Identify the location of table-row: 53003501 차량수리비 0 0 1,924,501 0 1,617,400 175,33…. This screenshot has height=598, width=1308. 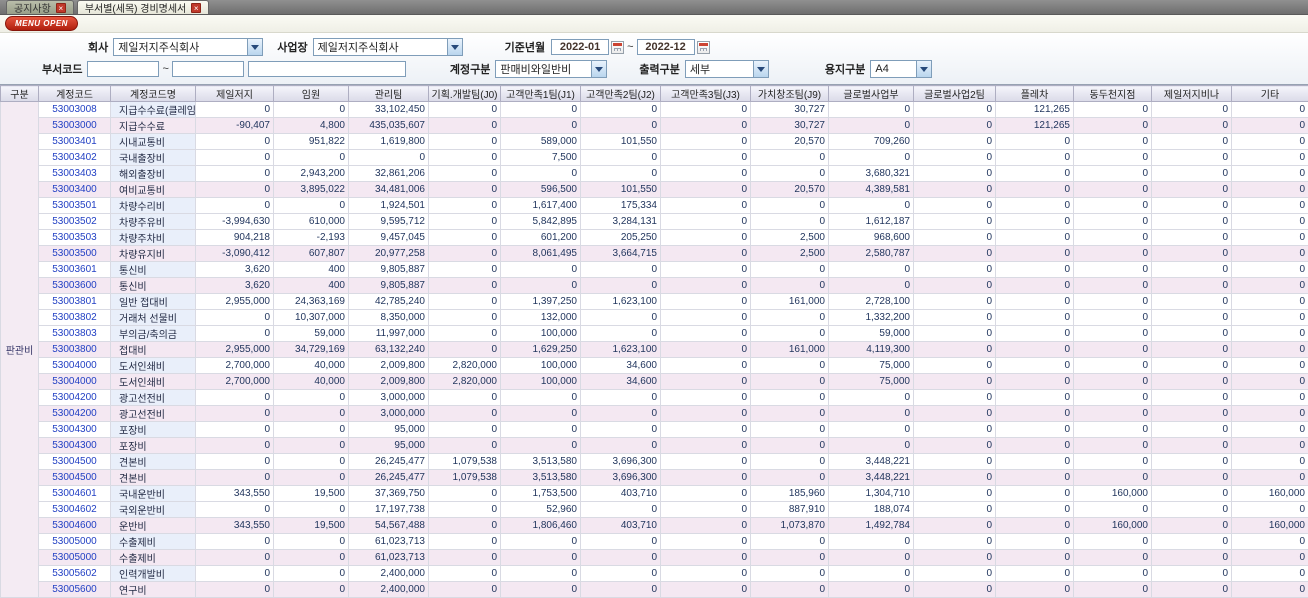
(654, 205).